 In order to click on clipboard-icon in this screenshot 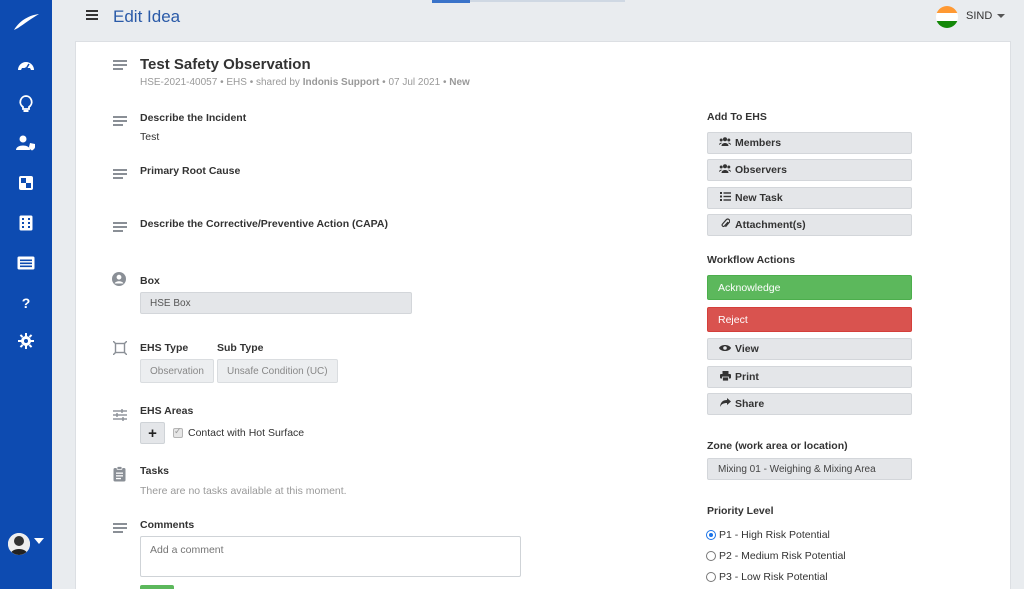, I will do `click(120, 474)`.